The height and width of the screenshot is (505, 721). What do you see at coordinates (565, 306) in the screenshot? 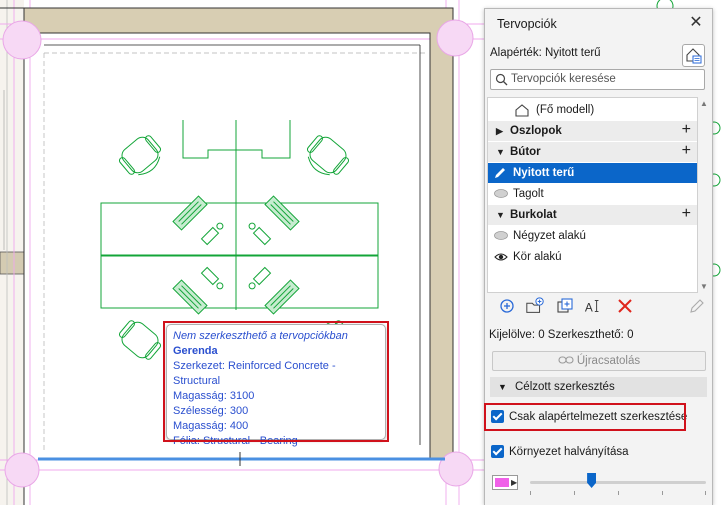
I see `duplicate-icon` at bounding box center [565, 306].